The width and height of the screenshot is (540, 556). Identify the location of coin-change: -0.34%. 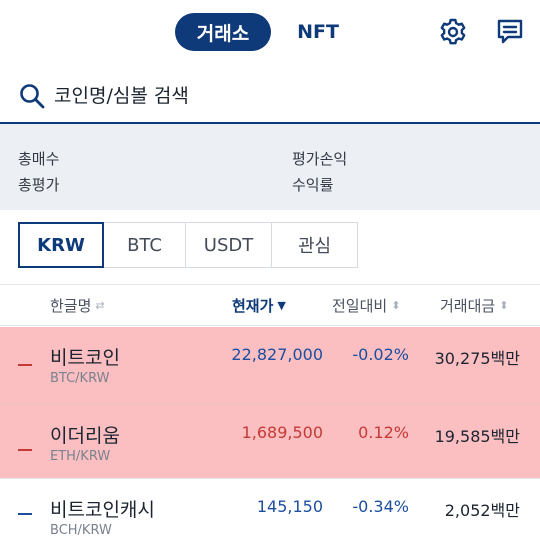
(380, 506).